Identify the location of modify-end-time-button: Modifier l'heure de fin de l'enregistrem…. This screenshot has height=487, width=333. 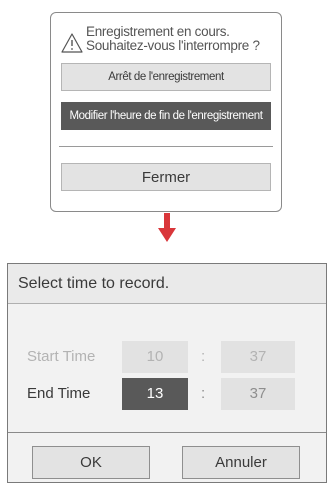
(166, 116).